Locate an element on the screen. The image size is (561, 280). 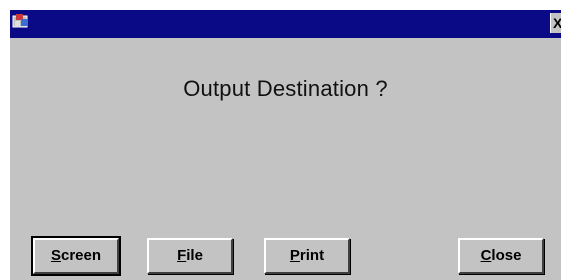
file-label-rest: ile is located at coordinates (194, 255).